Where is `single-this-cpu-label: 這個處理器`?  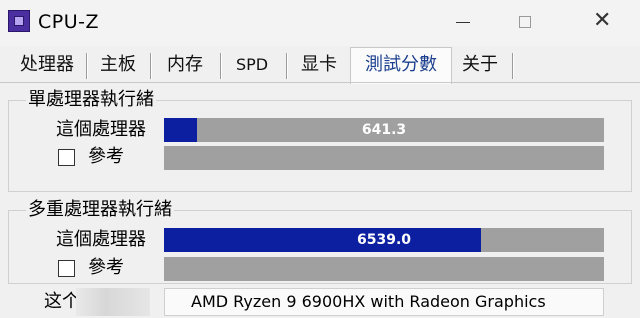 single-this-cpu-label: 這個處理器 is located at coordinates (101, 129).